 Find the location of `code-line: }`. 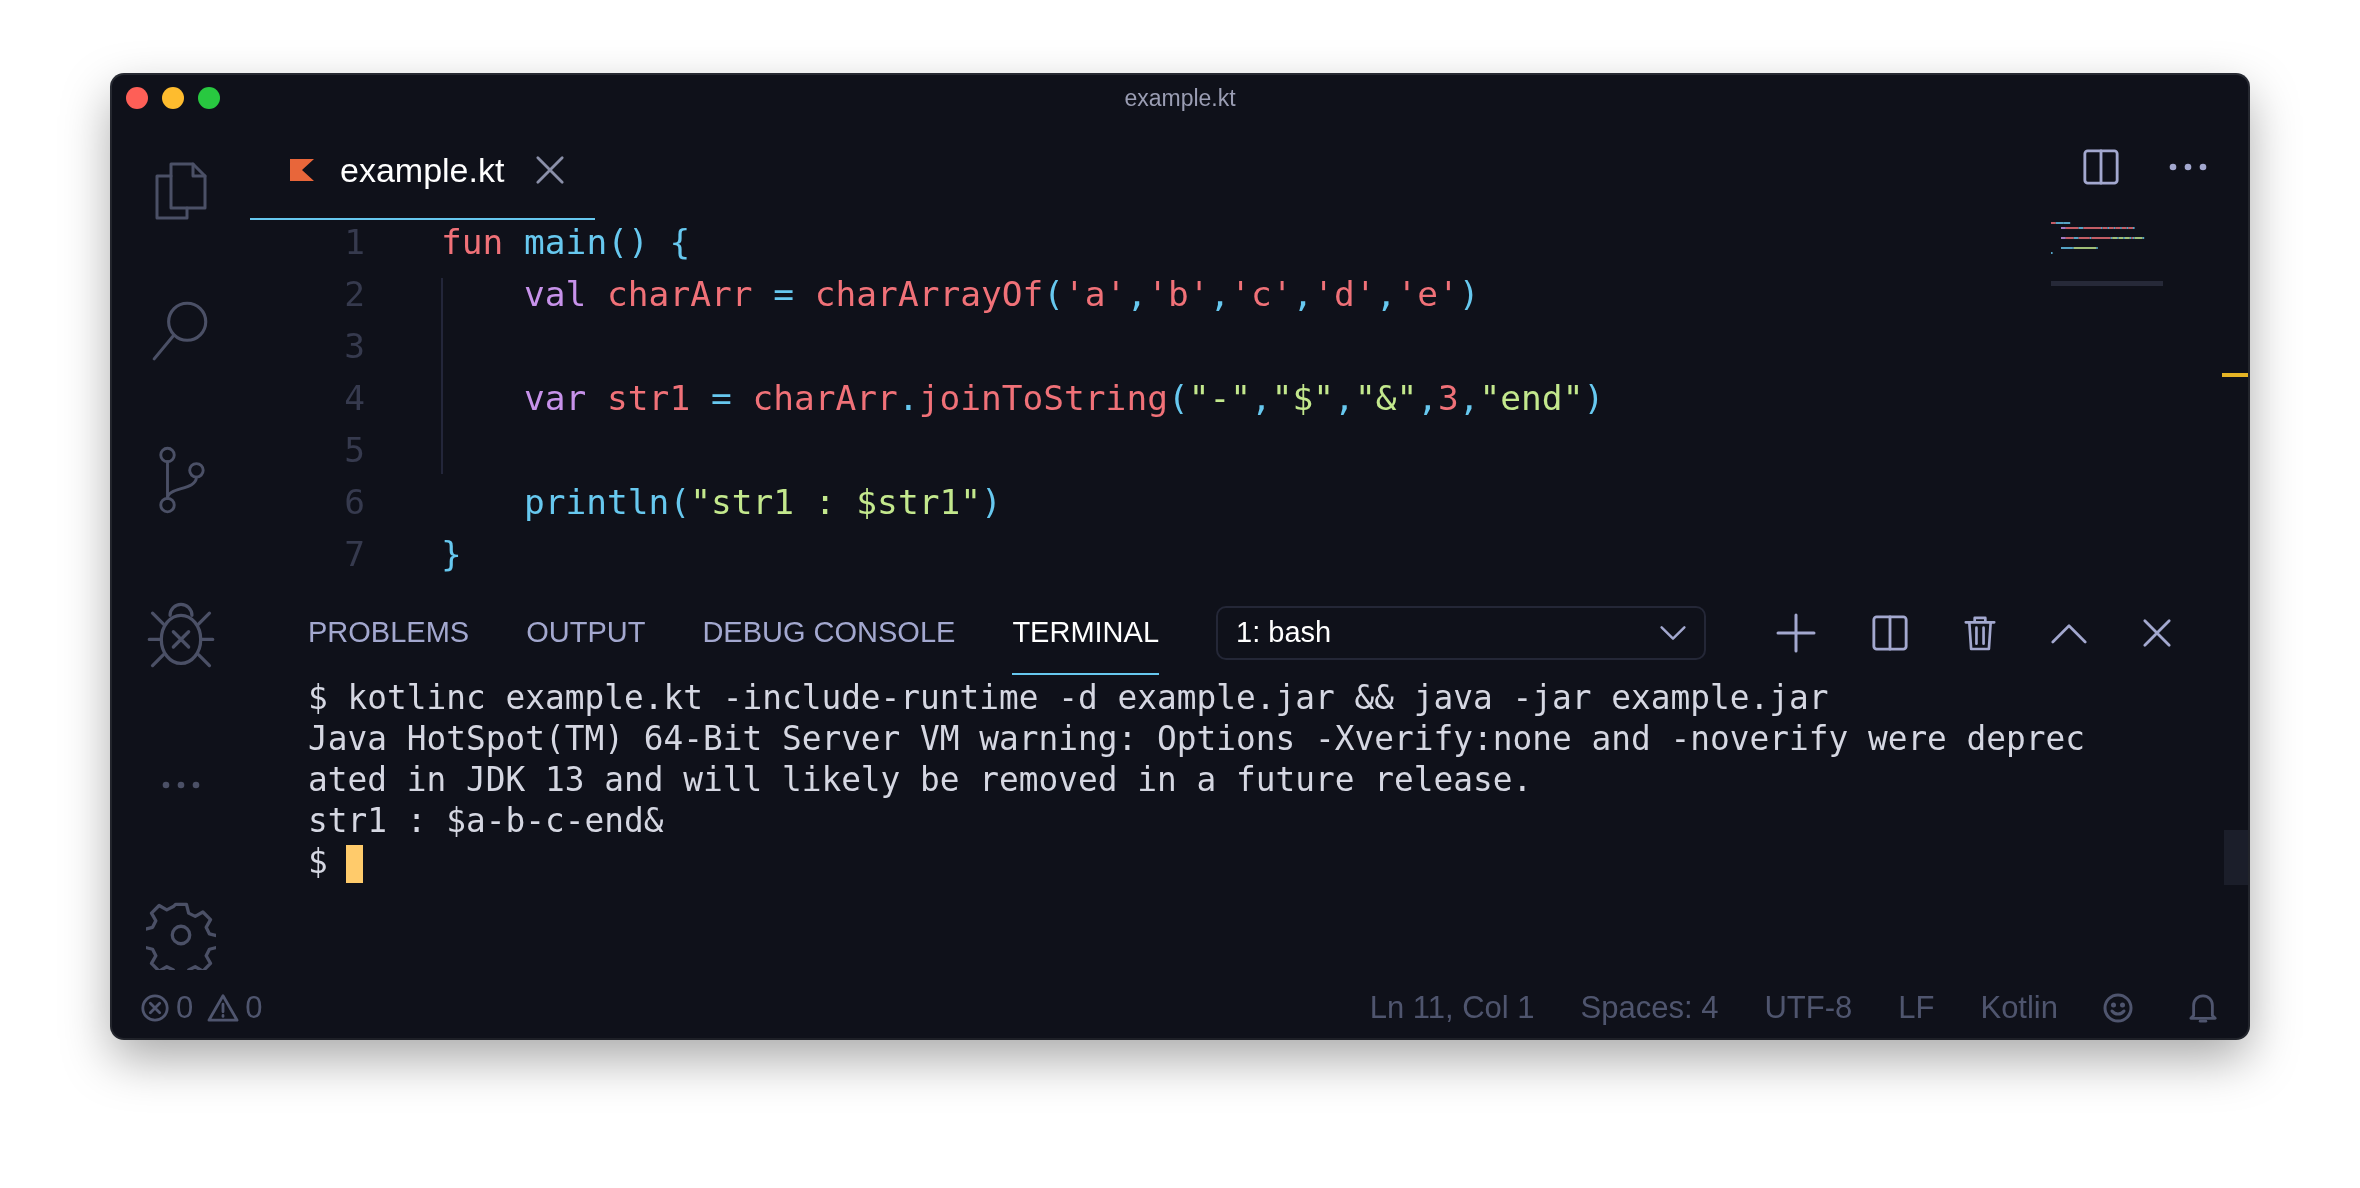

code-line: } is located at coordinates (451, 554).